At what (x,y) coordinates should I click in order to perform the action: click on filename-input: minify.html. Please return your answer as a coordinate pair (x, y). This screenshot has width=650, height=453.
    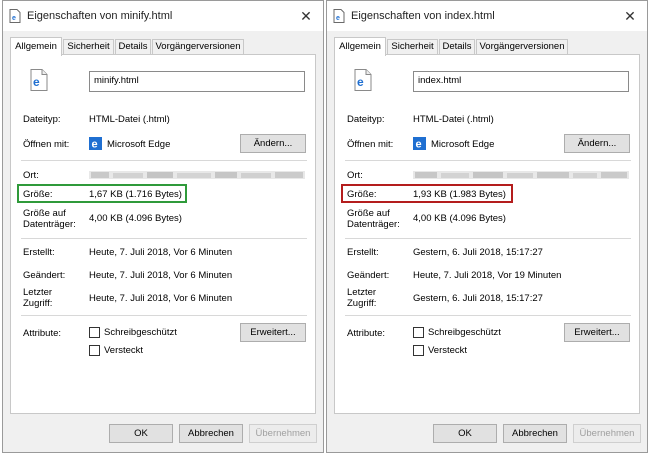
    Looking at the image, I should click on (197, 81).